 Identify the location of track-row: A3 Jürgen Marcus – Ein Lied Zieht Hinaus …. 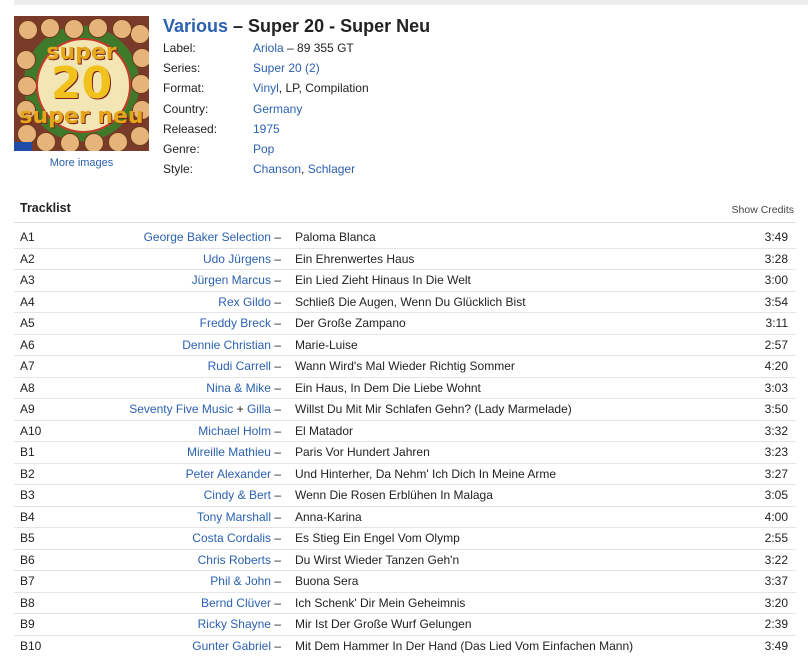
(405, 281).